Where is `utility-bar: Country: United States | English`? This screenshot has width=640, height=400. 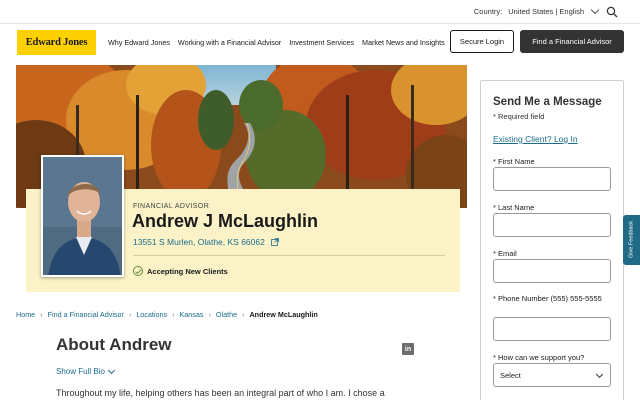
utility-bar: Country: United States | English is located at coordinates (320, 12).